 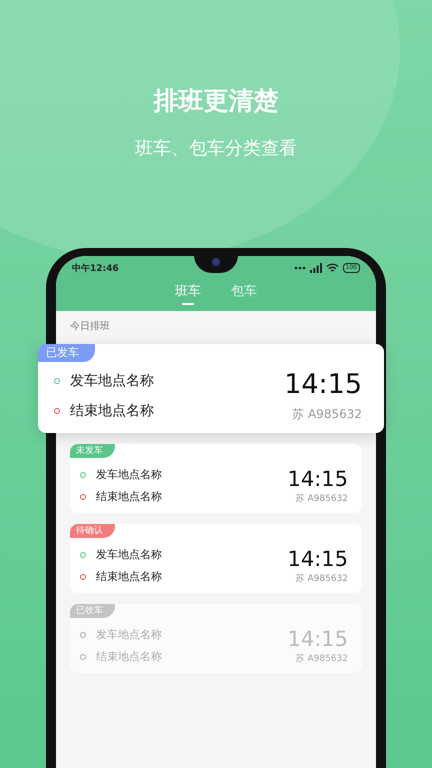 I want to click on section-title: 今日排班, so click(x=90, y=326).